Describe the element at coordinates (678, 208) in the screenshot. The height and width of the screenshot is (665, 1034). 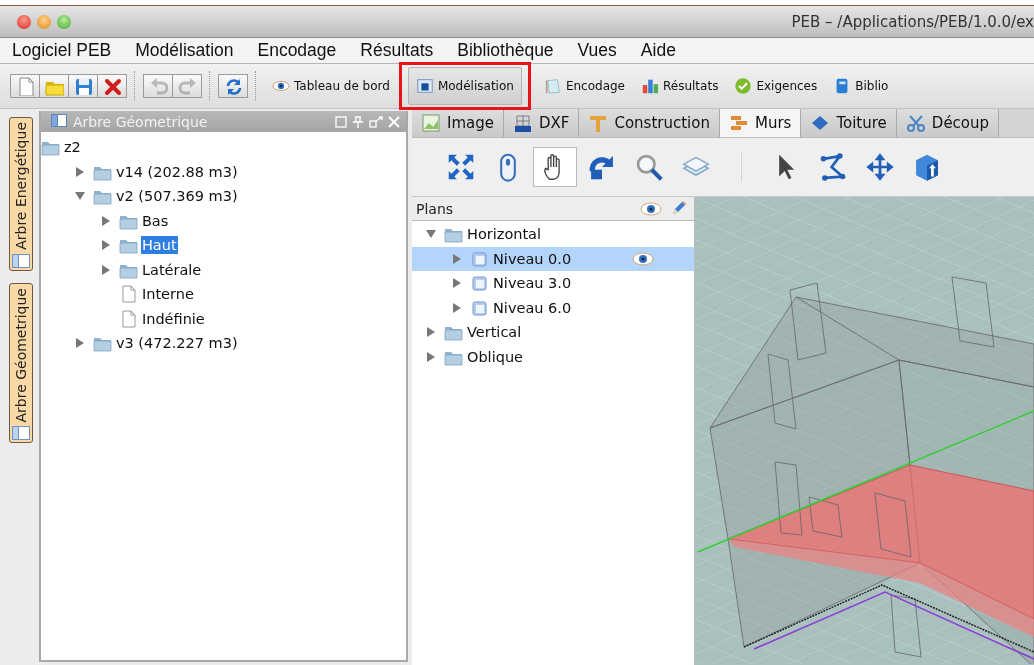
I see `pencil-icon` at that location.